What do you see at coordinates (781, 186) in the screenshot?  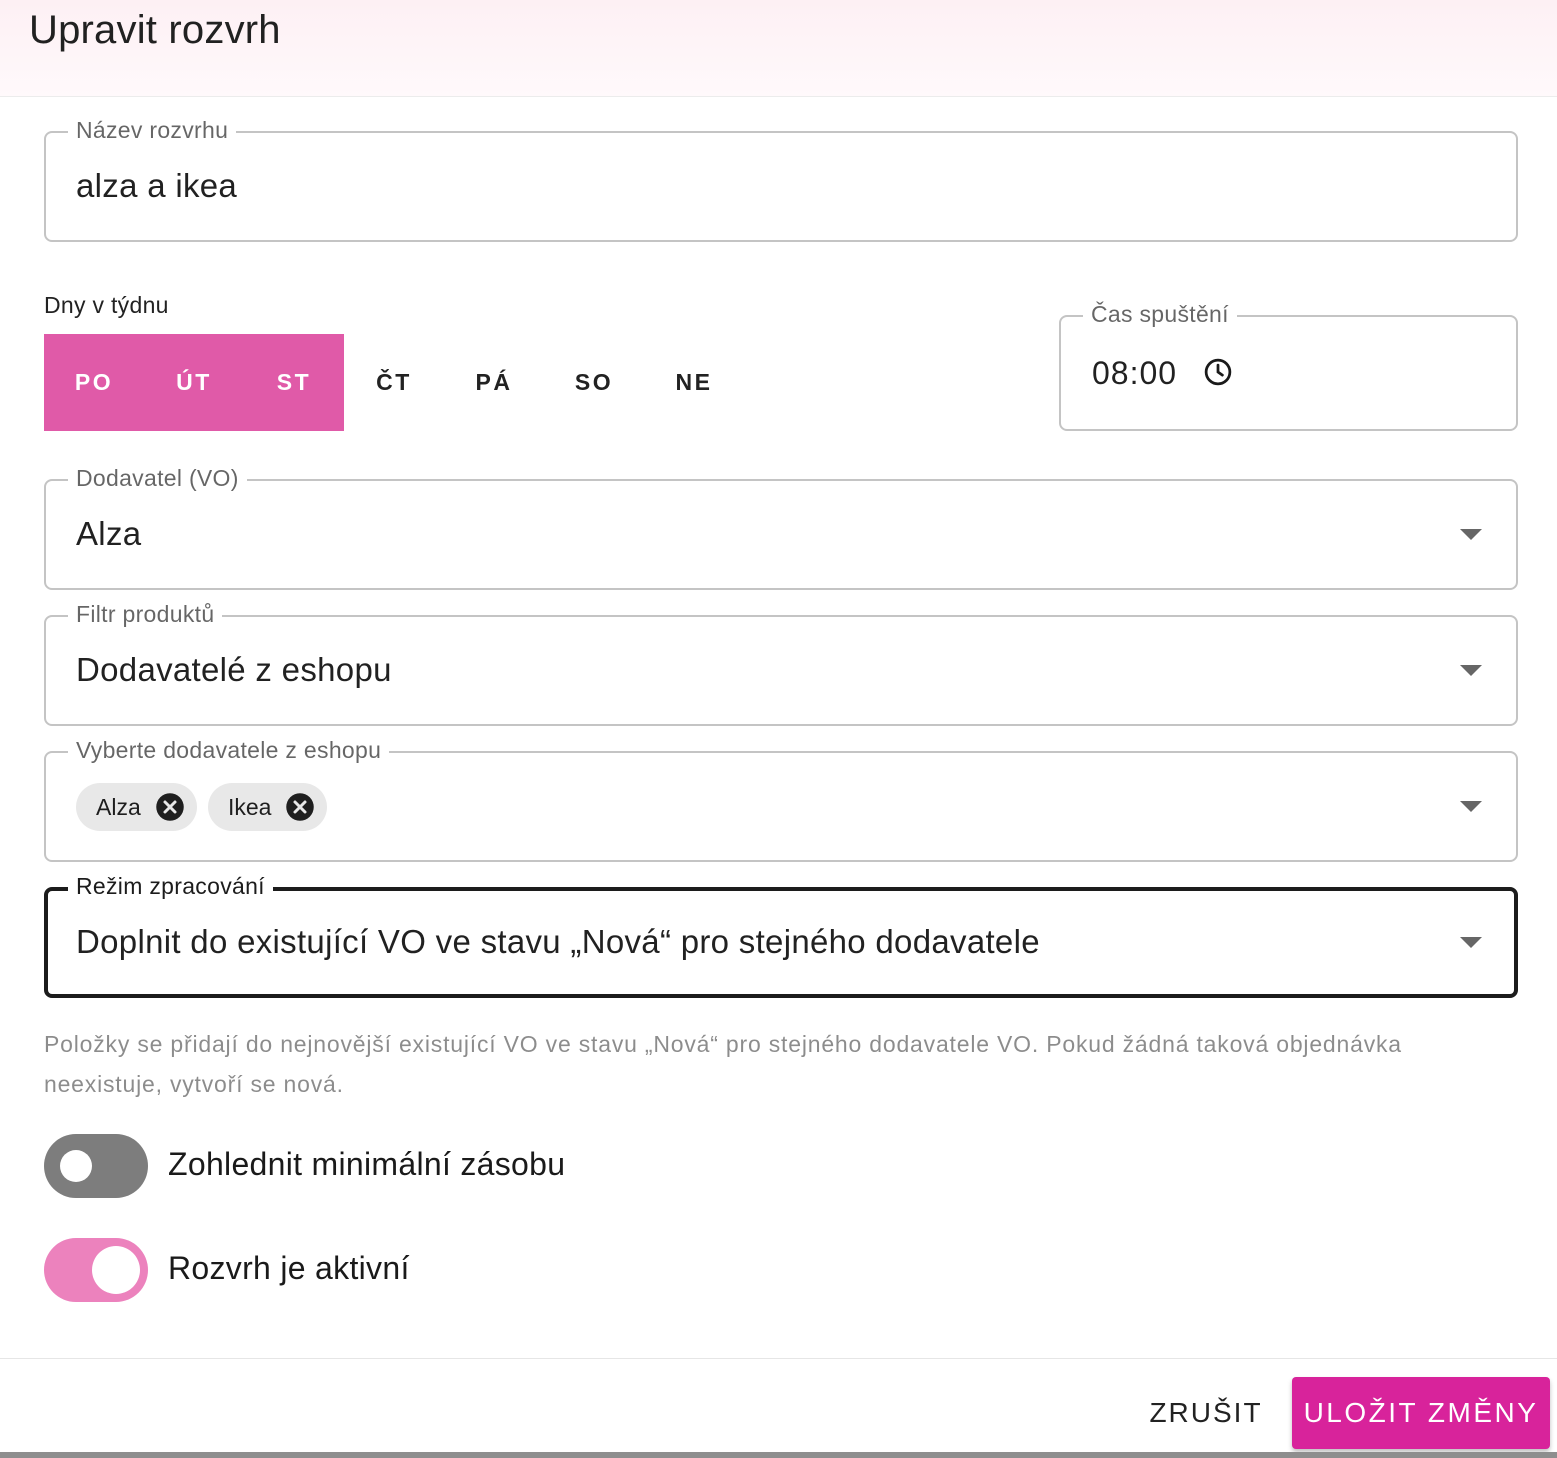 I see `schedule-name-outline` at bounding box center [781, 186].